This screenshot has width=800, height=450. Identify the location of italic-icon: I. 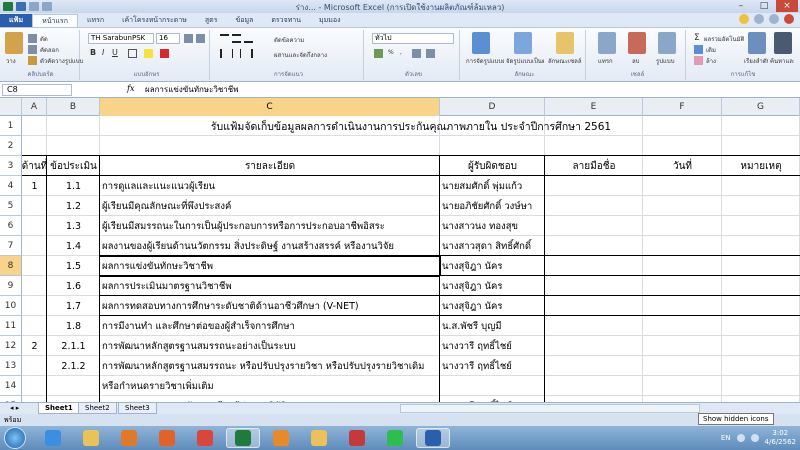
(103, 52).